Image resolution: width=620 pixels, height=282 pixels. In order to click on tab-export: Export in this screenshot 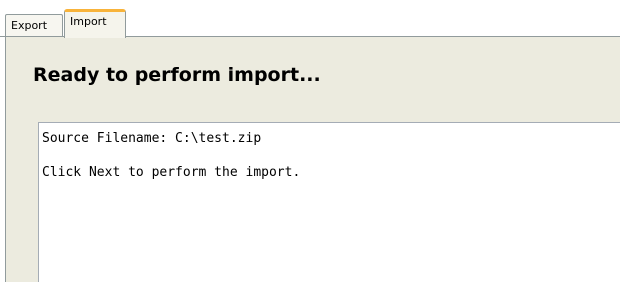, I will do `click(34, 25)`.